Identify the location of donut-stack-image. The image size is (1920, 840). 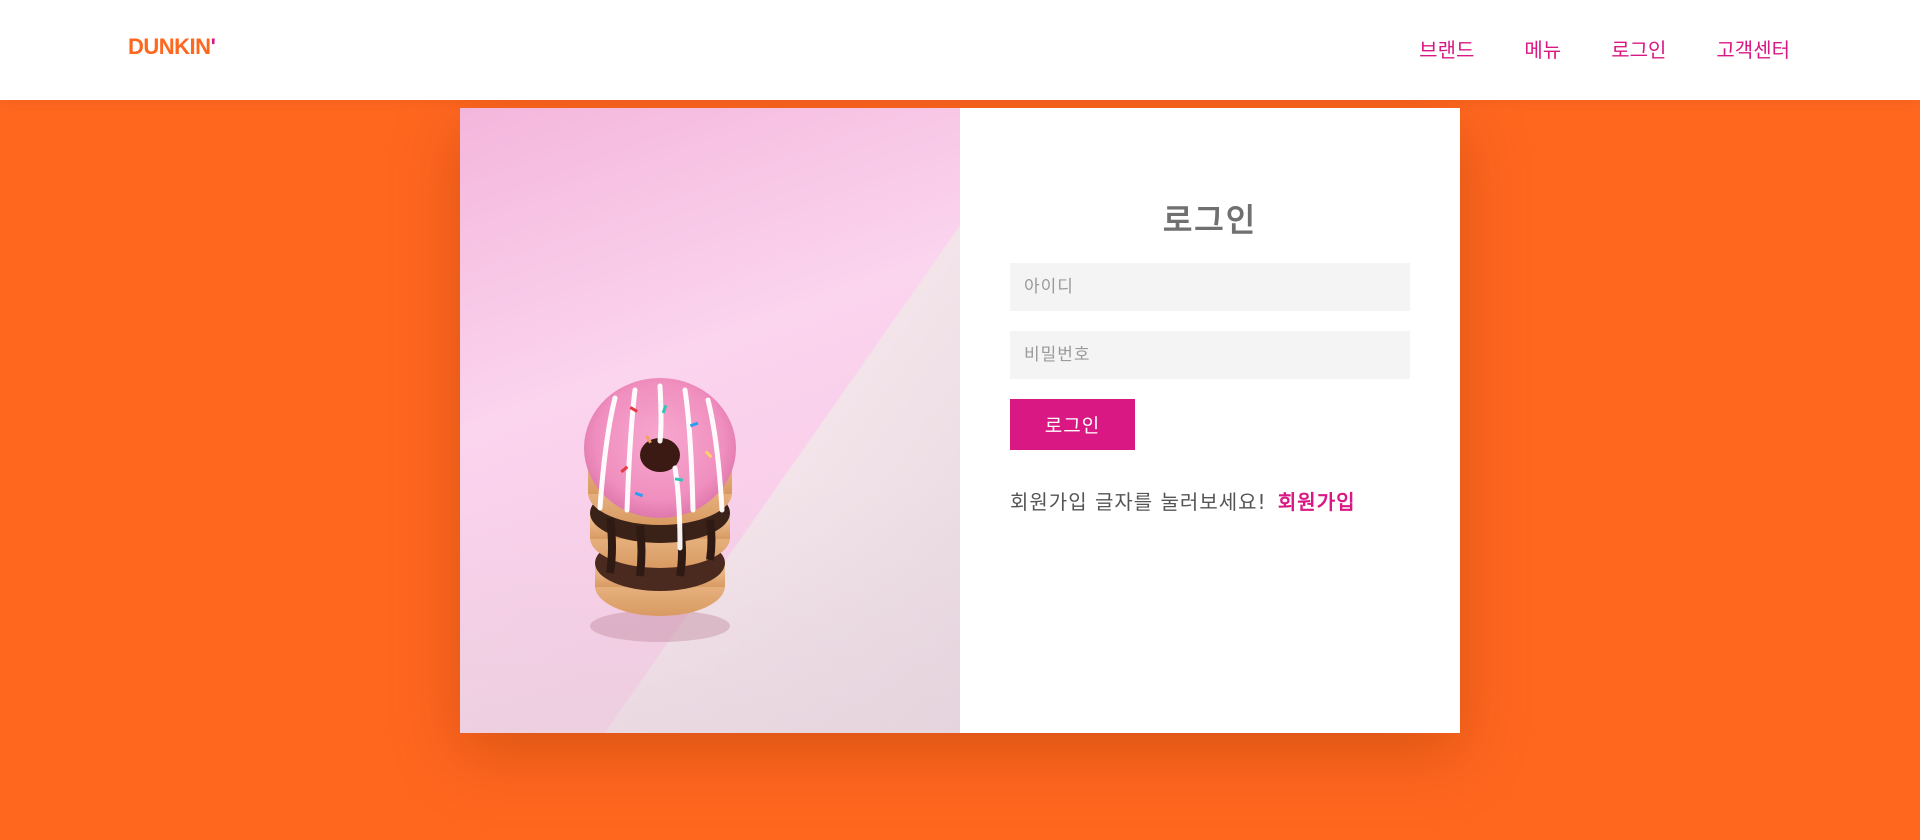
(660, 510).